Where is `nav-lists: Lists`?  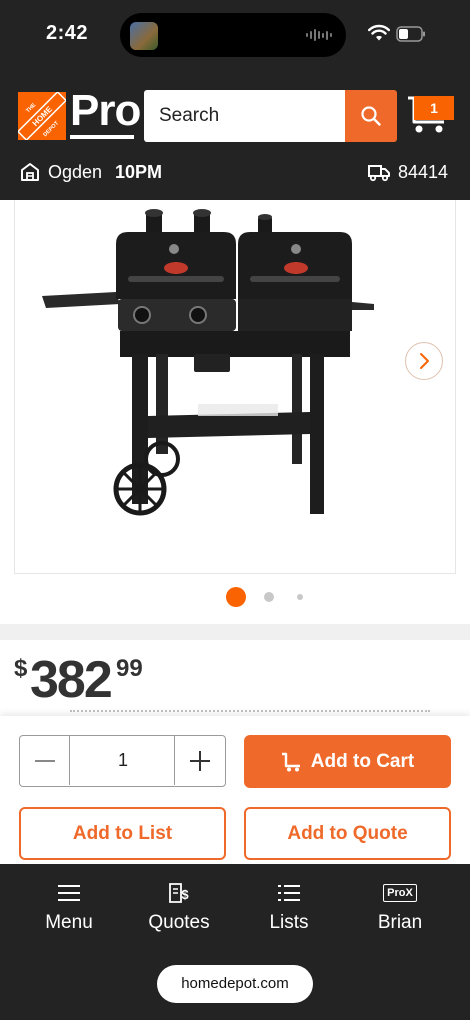
nav-lists: Lists is located at coordinates (289, 910).